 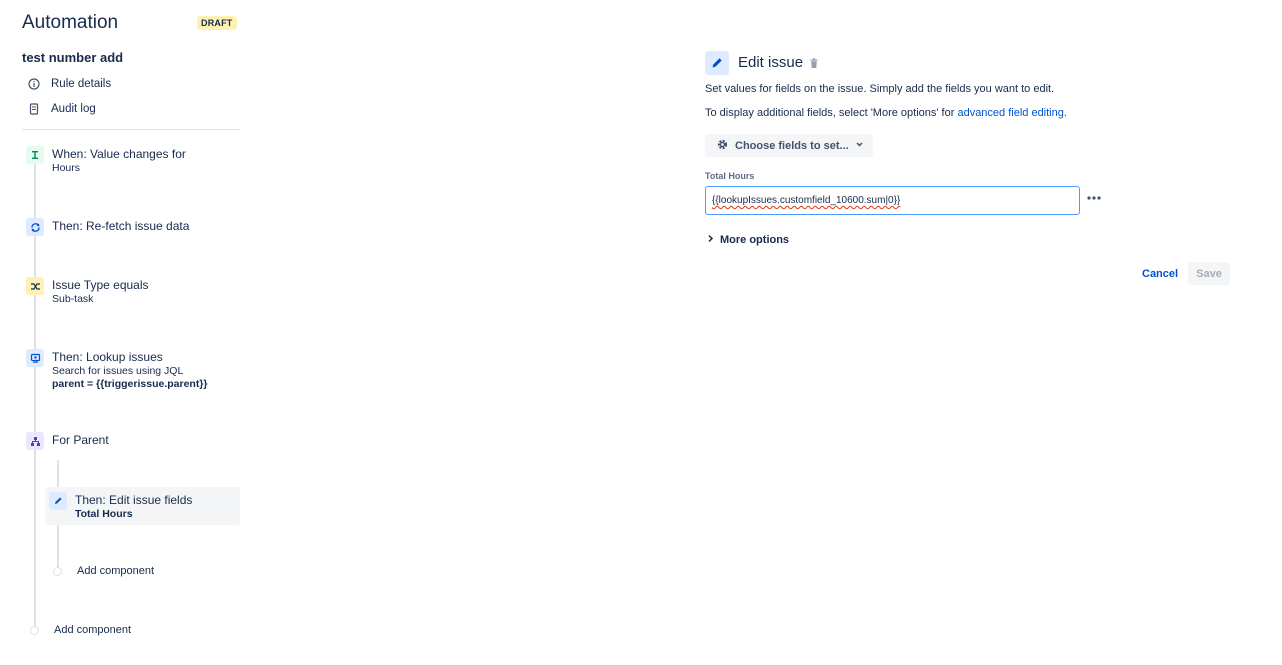 What do you see at coordinates (35, 286) in the screenshot?
I see `condition-icon` at bounding box center [35, 286].